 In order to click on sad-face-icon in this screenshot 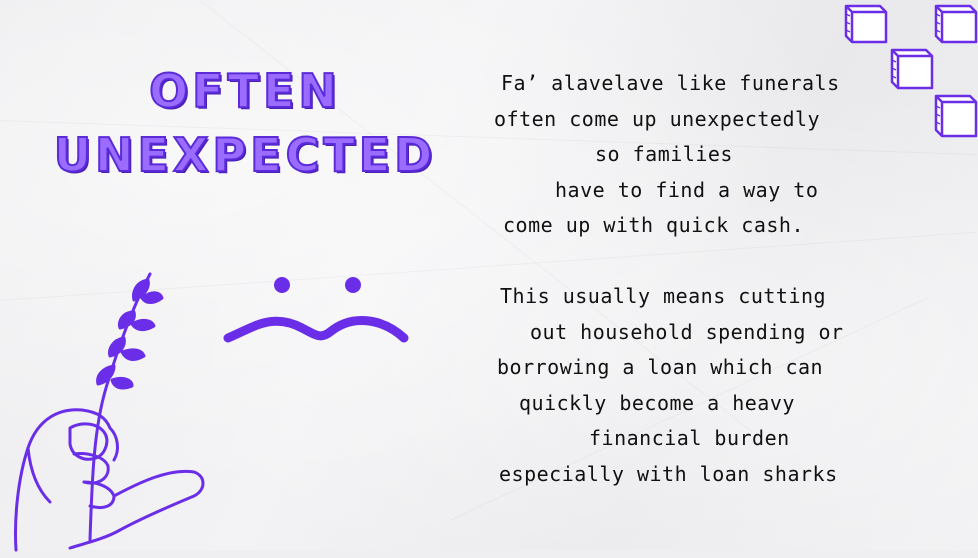, I will do `click(316, 310)`.